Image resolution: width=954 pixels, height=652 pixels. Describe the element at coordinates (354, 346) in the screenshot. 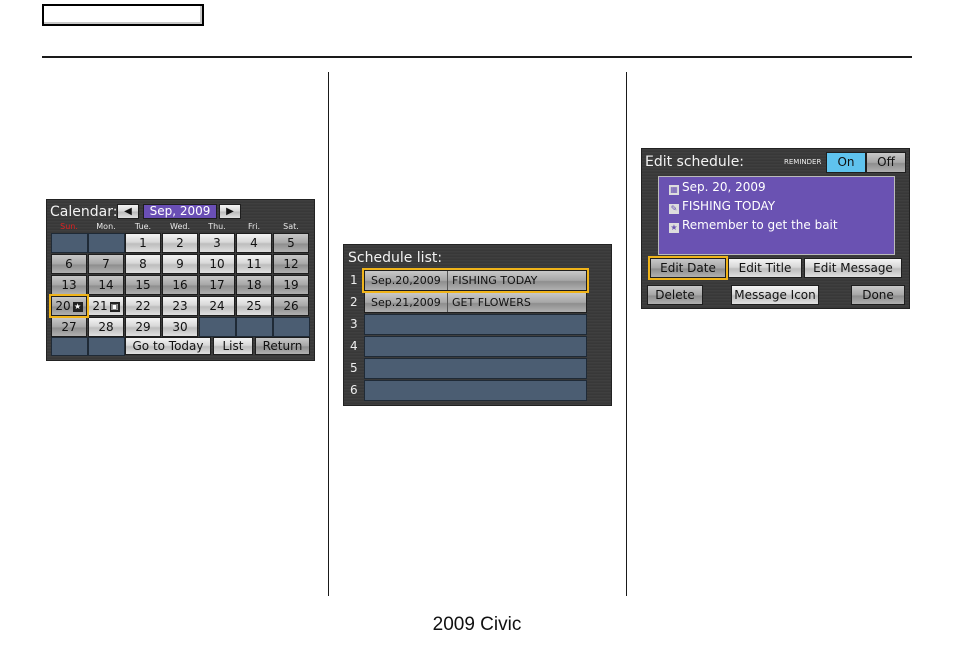

I see `row-number: 4` at that location.